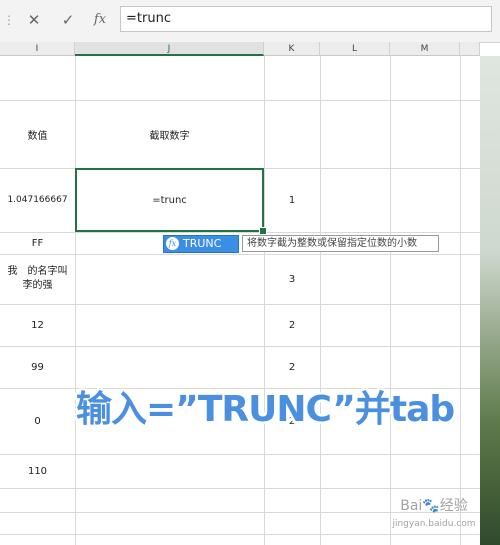  I want to click on background-window-strip, so click(490, 300).